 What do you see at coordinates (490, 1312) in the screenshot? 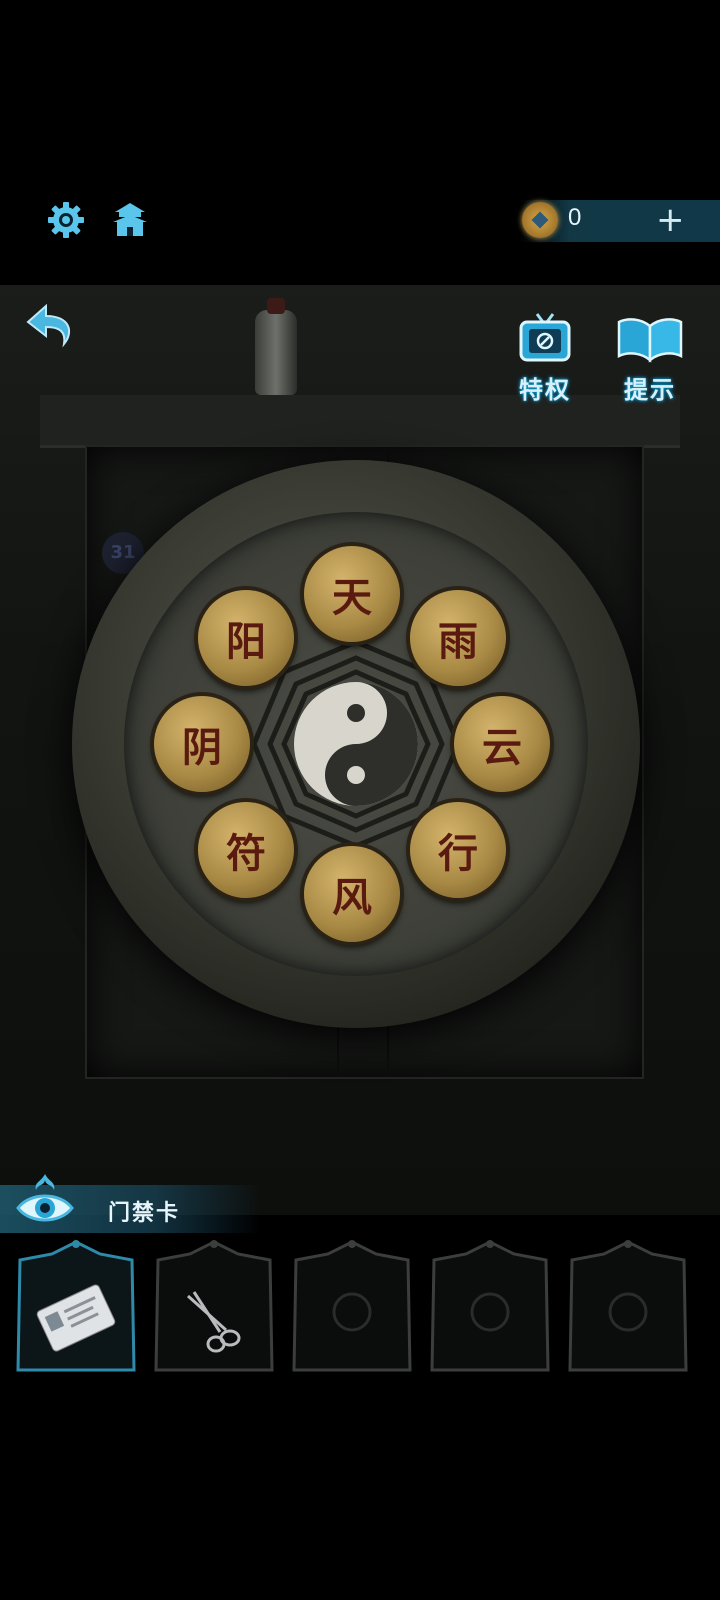
I see `inventory-slot-4-empty` at bounding box center [490, 1312].